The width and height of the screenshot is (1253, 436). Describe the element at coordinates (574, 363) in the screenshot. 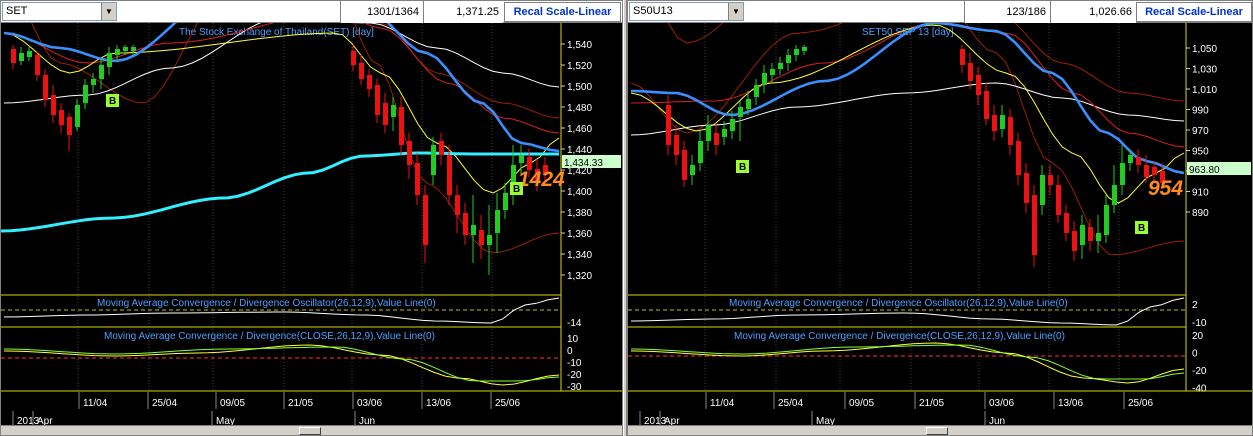

I see `macd-tick-label: -10` at that location.